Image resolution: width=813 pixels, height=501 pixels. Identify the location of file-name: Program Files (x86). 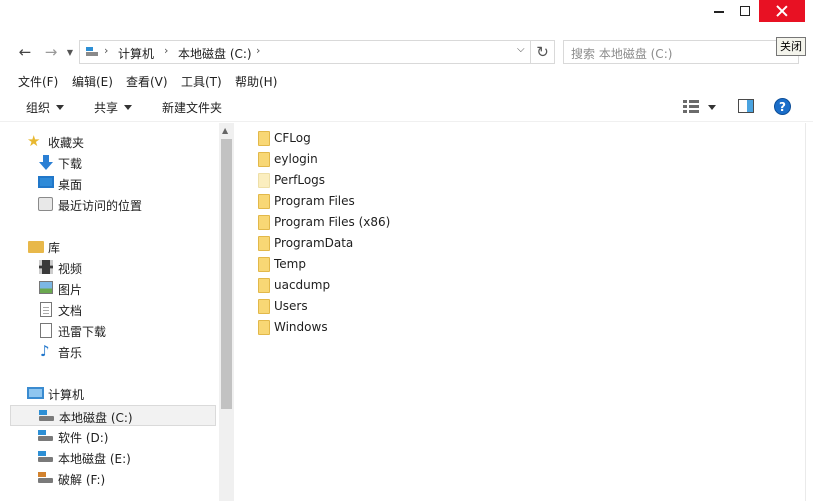
(332, 222).